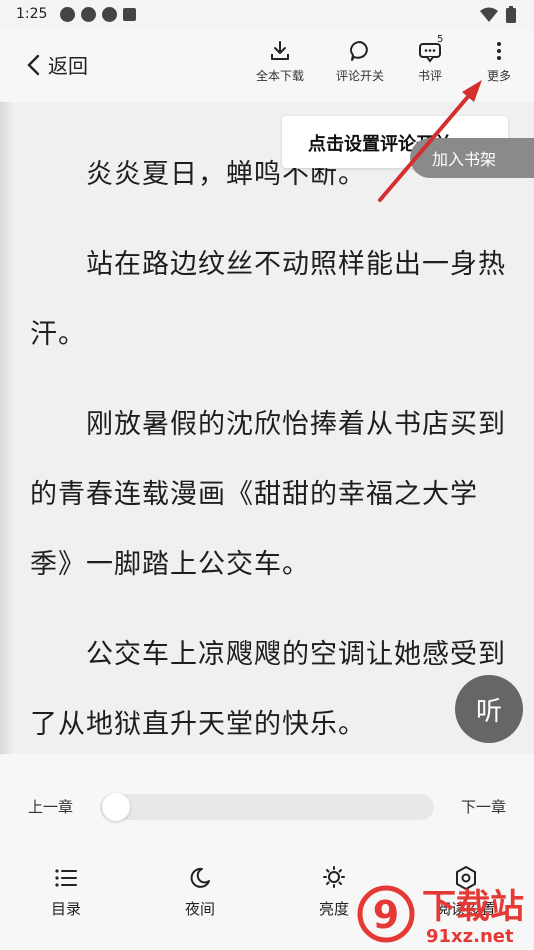 This screenshot has width=534, height=950. Describe the element at coordinates (470, 936) in the screenshot. I see `watermark-url: 91xz.net` at that location.